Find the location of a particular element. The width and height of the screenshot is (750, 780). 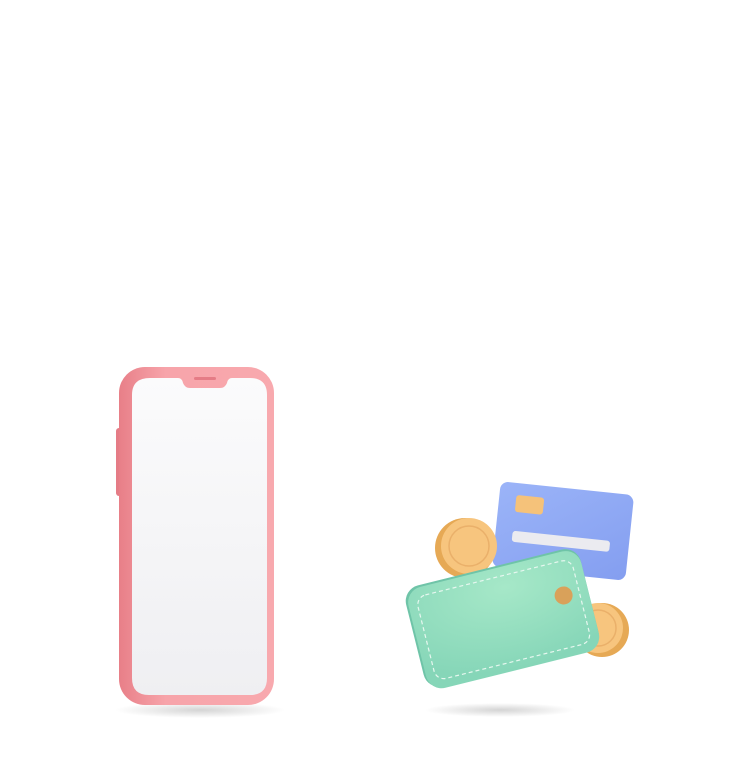

wallet-card-coins is located at coordinates (519, 599).